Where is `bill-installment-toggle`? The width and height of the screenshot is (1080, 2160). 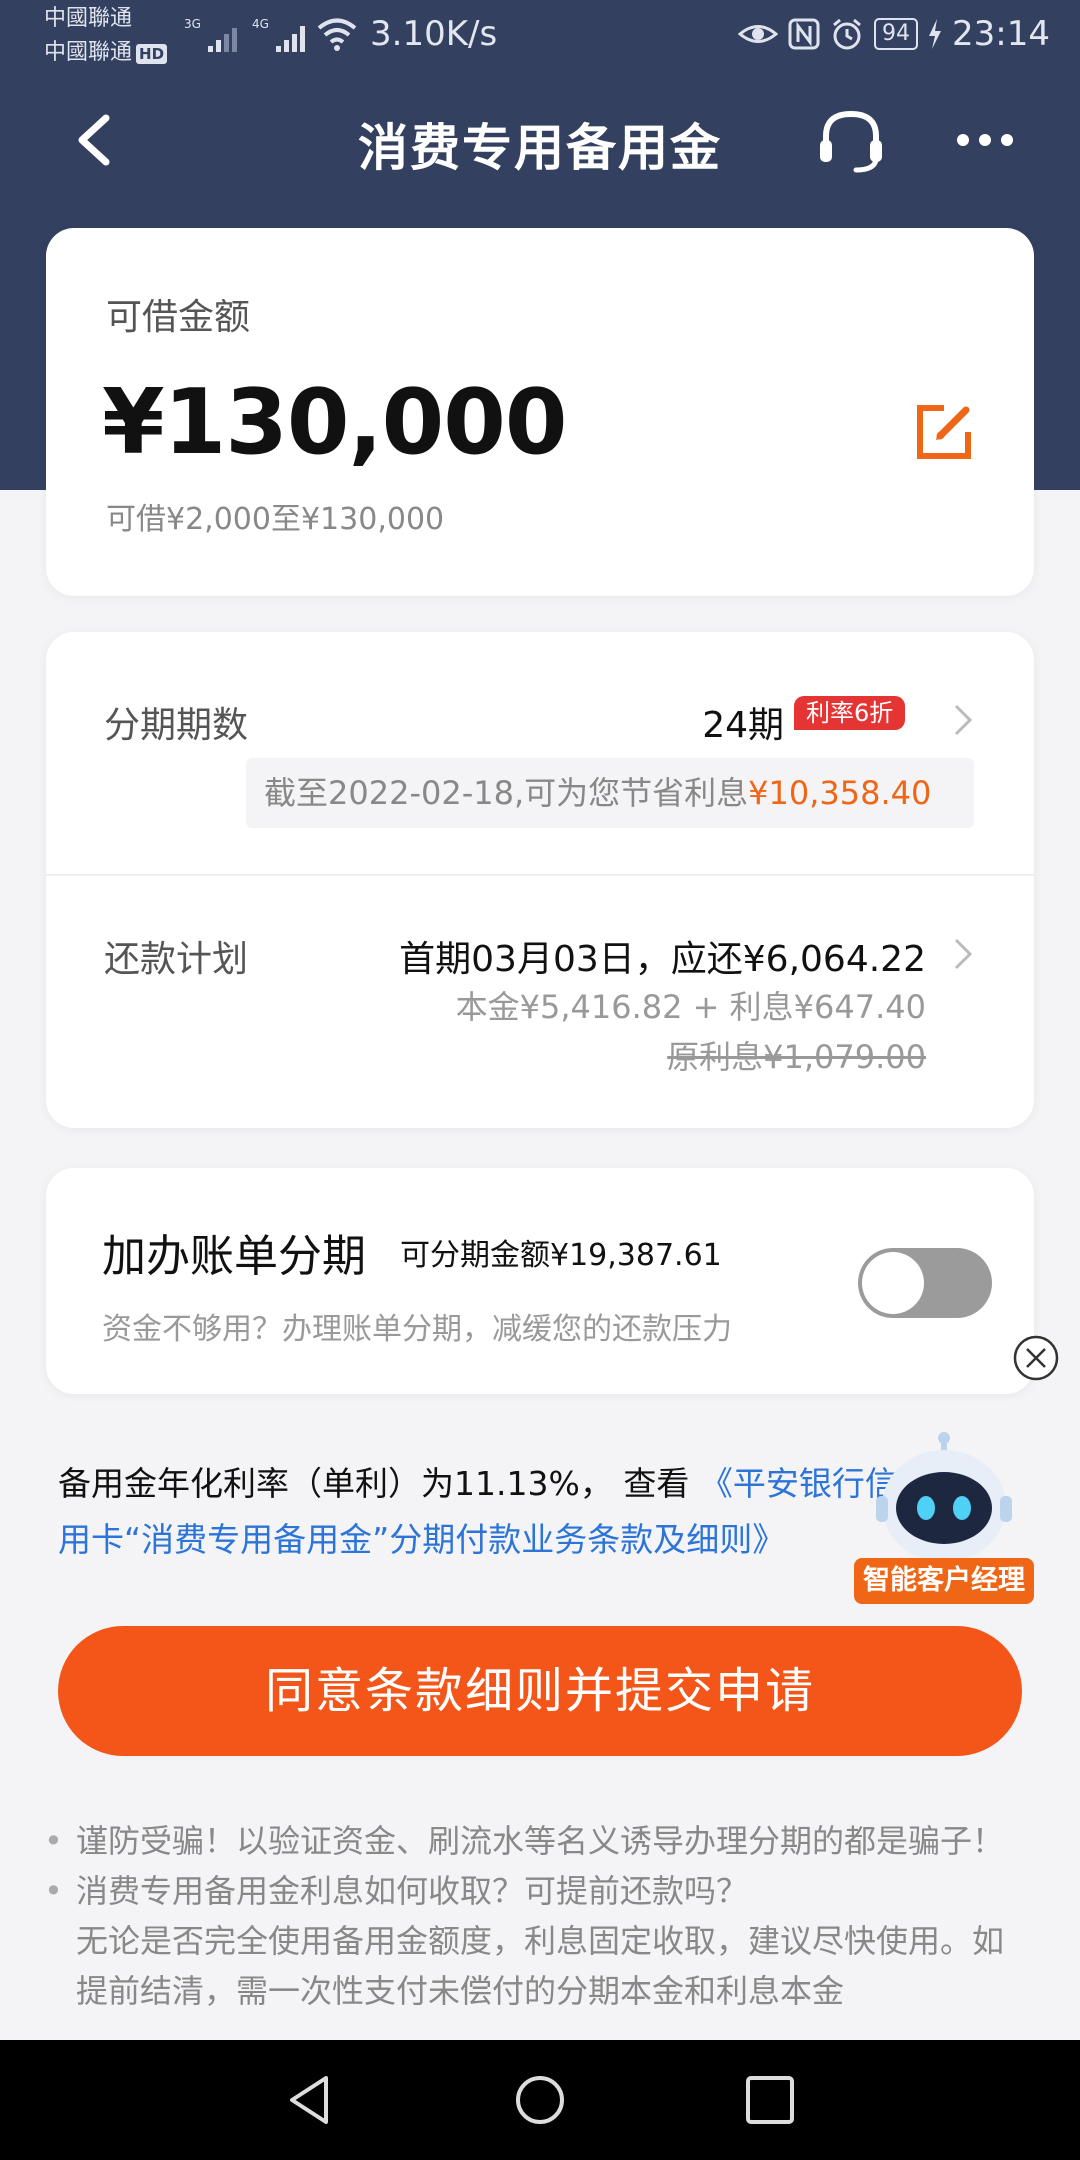 bill-installment-toggle is located at coordinates (925, 1283).